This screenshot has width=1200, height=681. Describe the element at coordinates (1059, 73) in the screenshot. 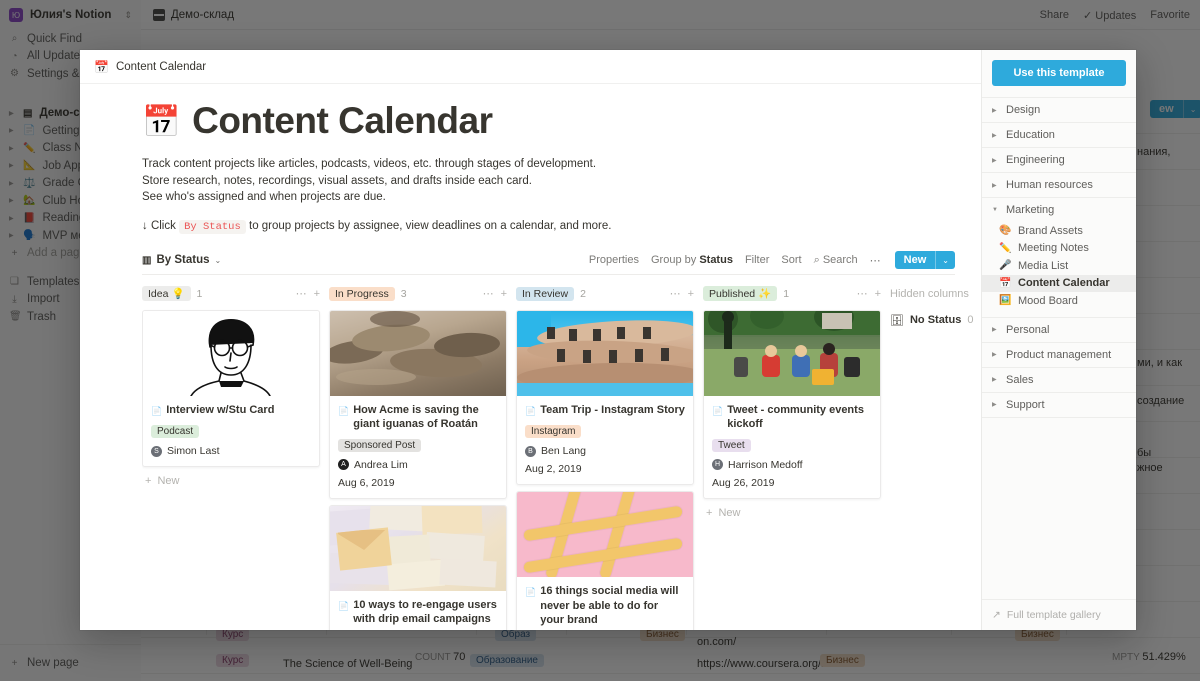

I see `use-this-template-button: Use this template` at that location.